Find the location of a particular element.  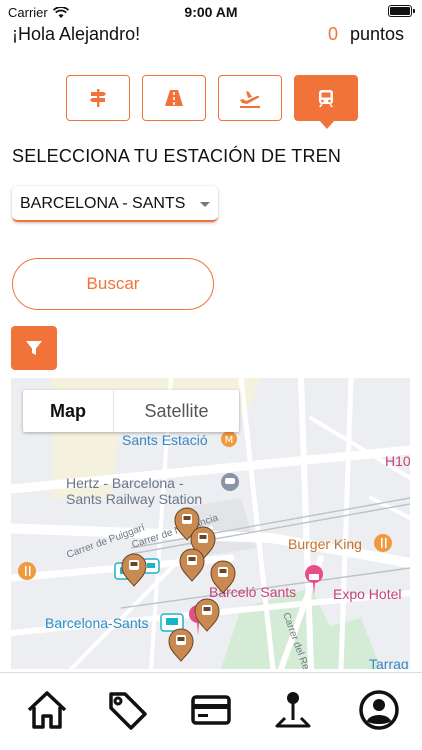

tab-profile is located at coordinates (379, 710).